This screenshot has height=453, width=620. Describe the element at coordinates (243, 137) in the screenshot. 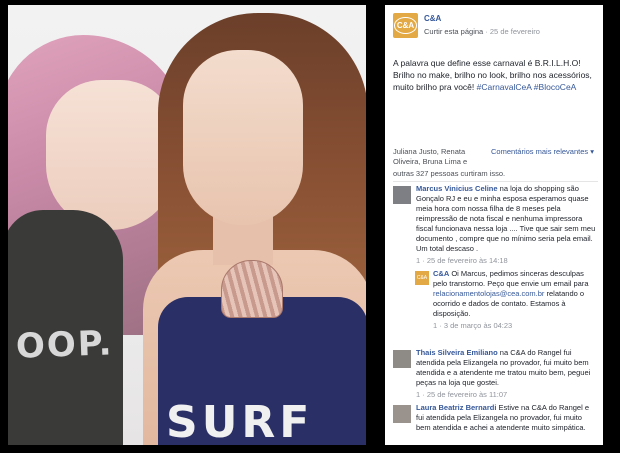

I see `model-right-face` at that location.